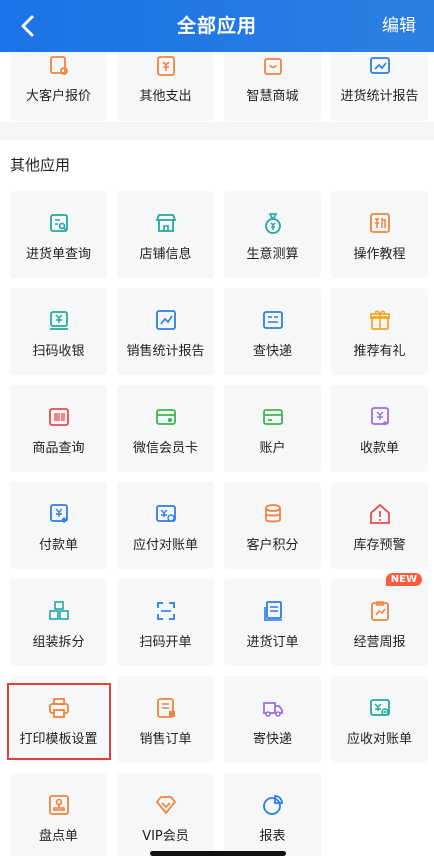 The height and width of the screenshot is (856, 434). What do you see at coordinates (272, 351) in the screenshot?
I see `app-label: 查快递` at bounding box center [272, 351].